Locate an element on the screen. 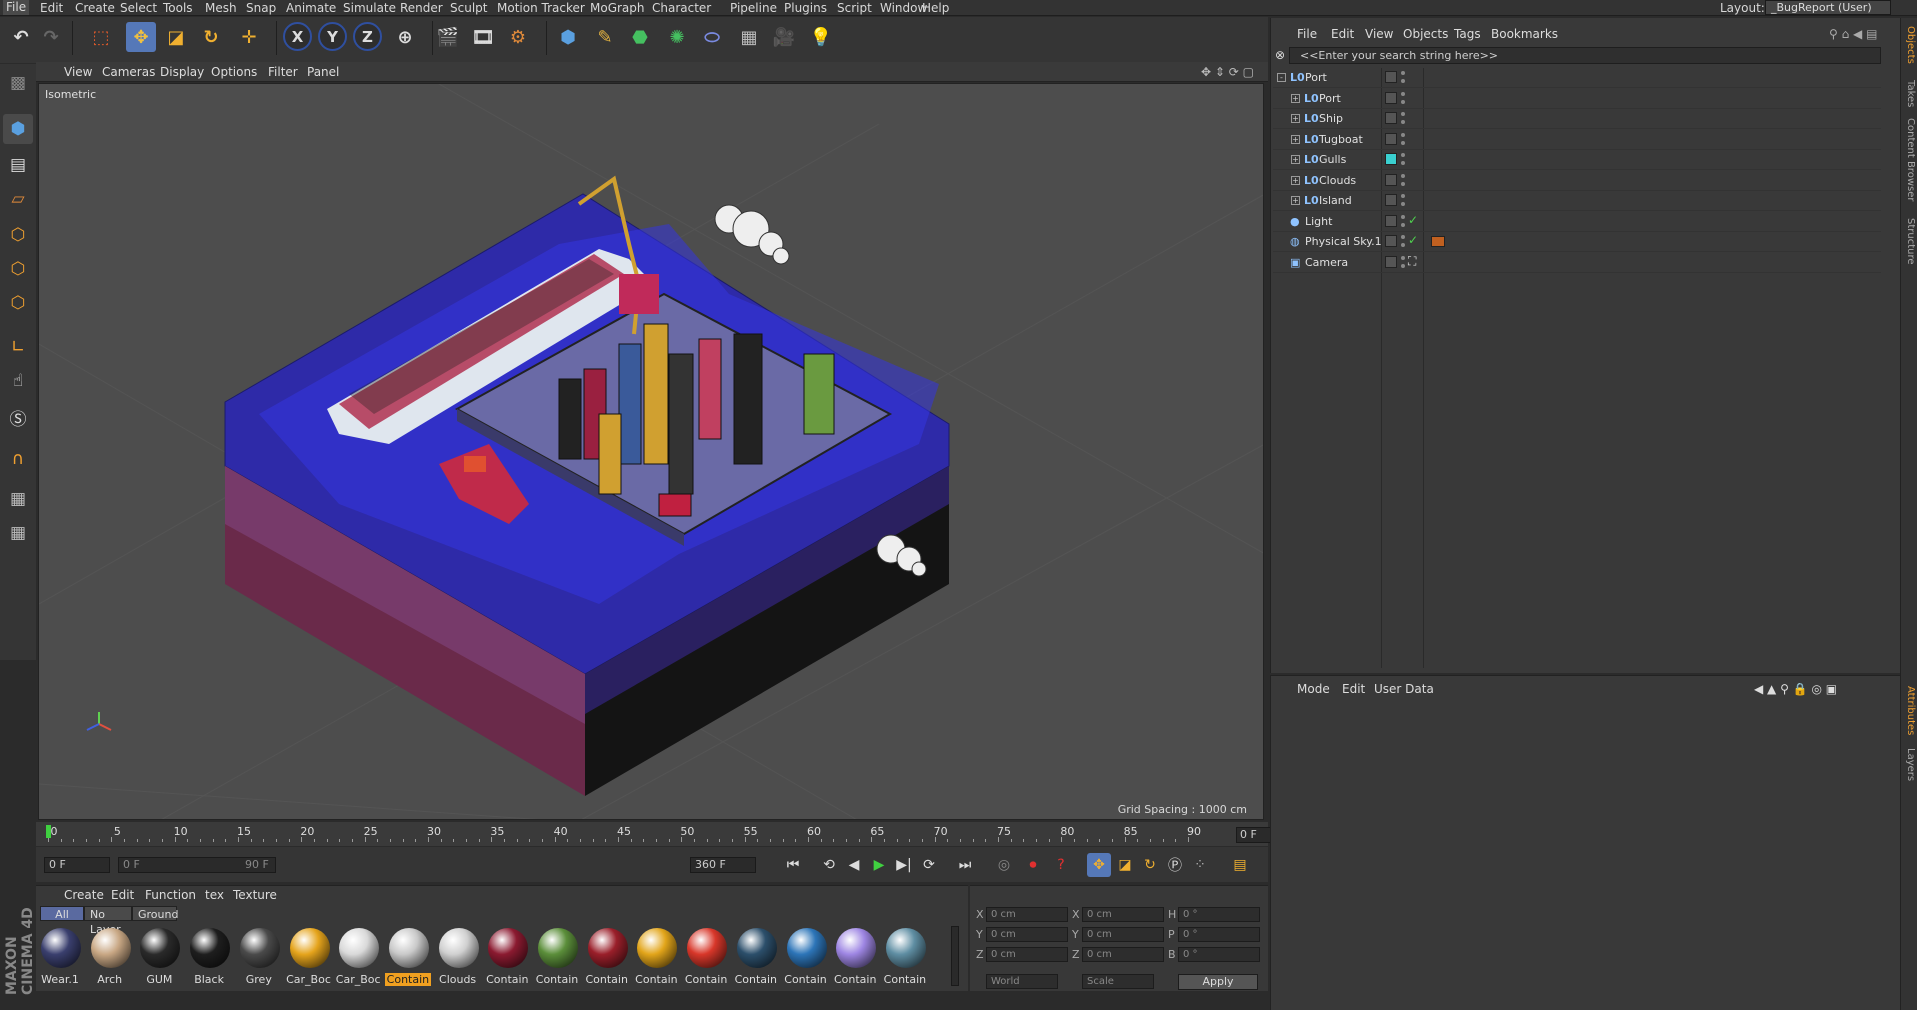  size-mode-select: Scale is located at coordinates (1118, 981).